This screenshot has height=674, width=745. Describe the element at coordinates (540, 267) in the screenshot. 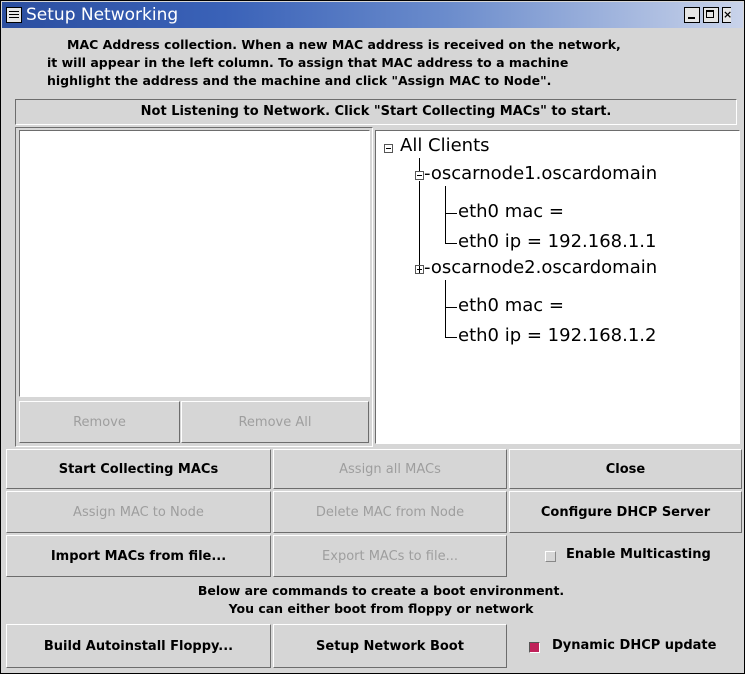

I see `tree-node-oscarnode2: -oscarnode2.oscardomain` at that location.